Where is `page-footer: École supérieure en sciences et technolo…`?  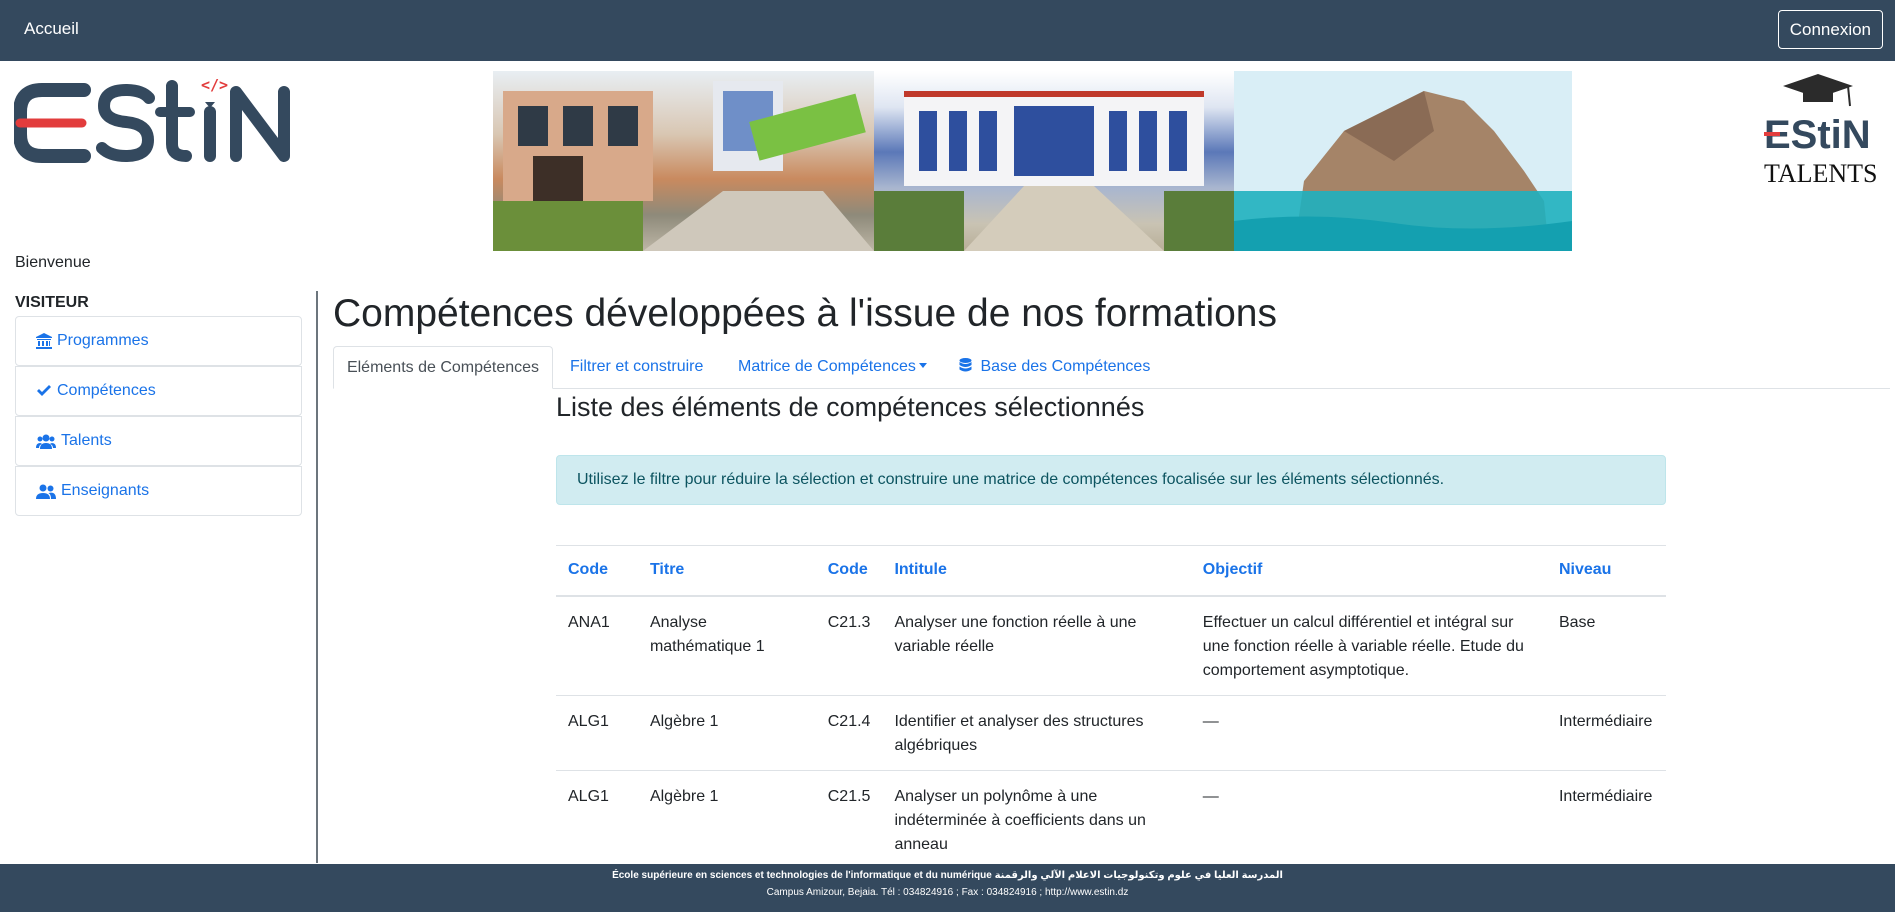 page-footer: École supérieure en sciences et technolo… is located at coordinates (947, 888).